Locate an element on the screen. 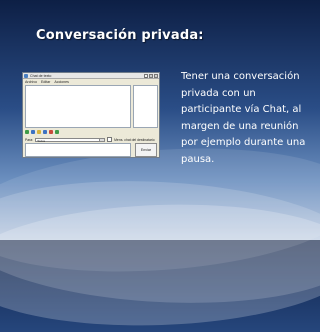  bold-icon is located at coordinates (45, 132).